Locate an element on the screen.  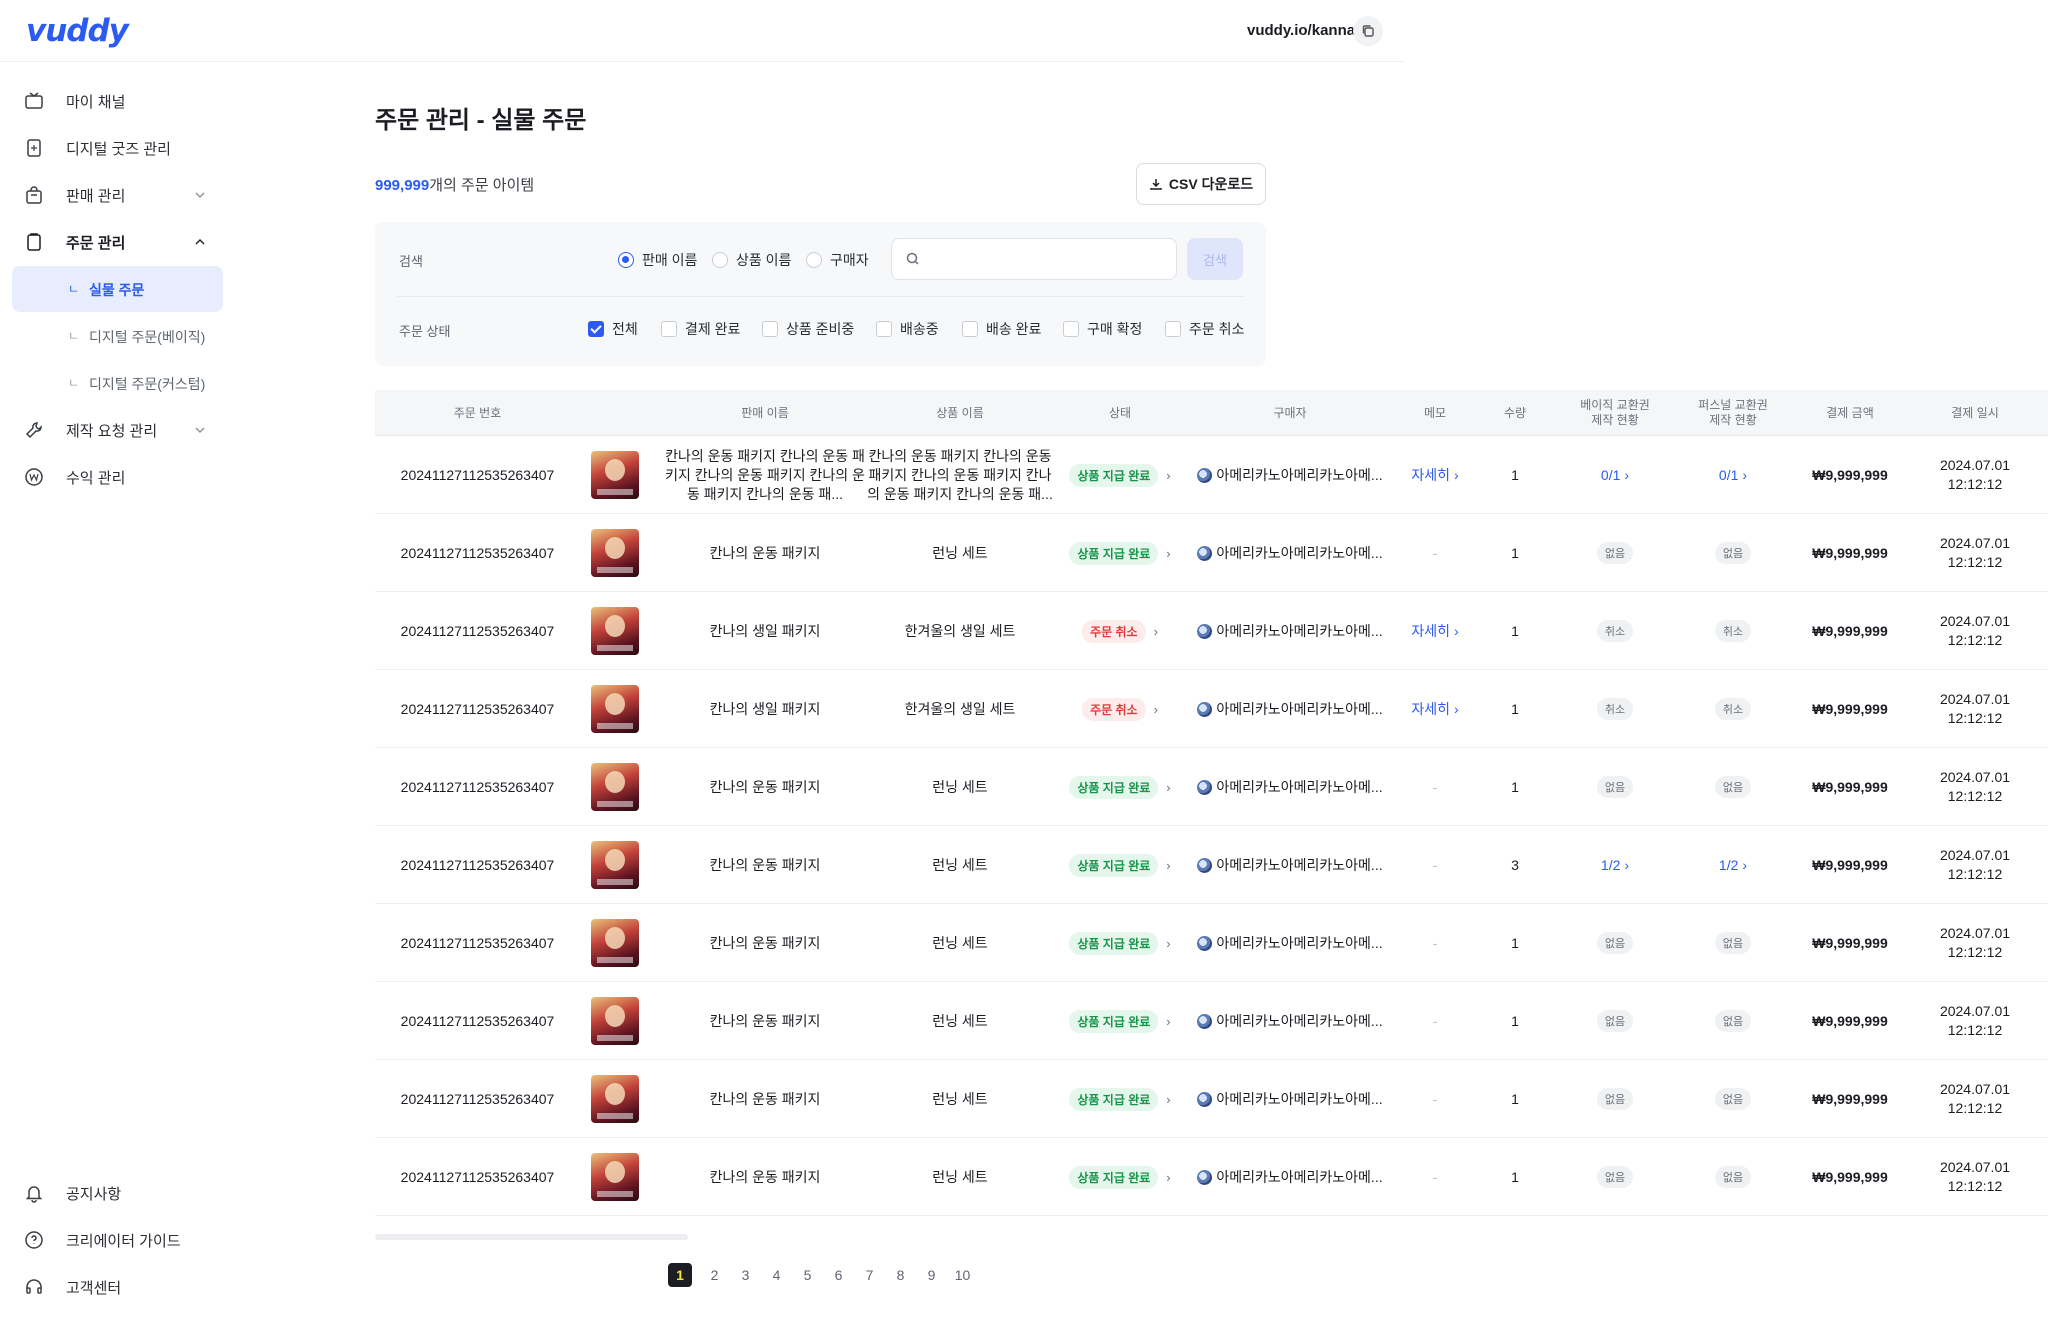
sale-name: 칸나의 운동 패키지 is located at coordinates (765, 787).